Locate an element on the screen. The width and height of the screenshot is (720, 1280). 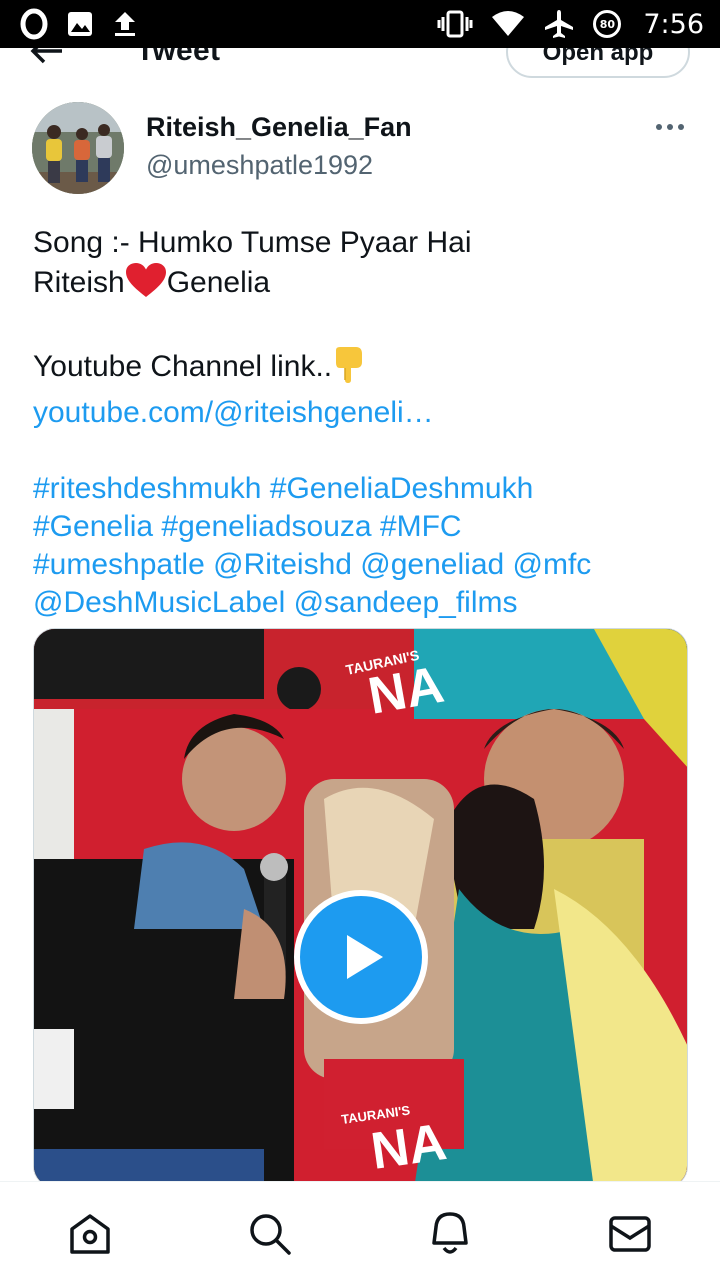
hashtags-line: #umeshpatle @Riteishd @geneliad @mfc is located at coordinates (363, 565).